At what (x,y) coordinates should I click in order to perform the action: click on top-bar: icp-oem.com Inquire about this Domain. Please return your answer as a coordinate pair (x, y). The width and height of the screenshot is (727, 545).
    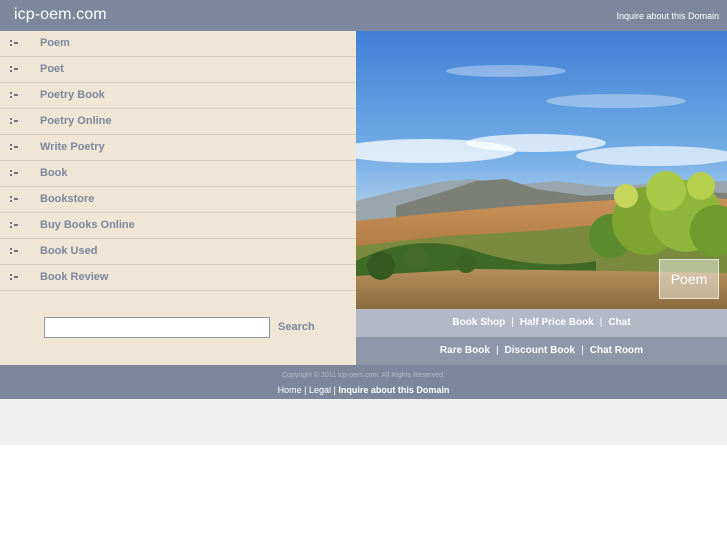
    Looking at the image, I should click on (363, 15).